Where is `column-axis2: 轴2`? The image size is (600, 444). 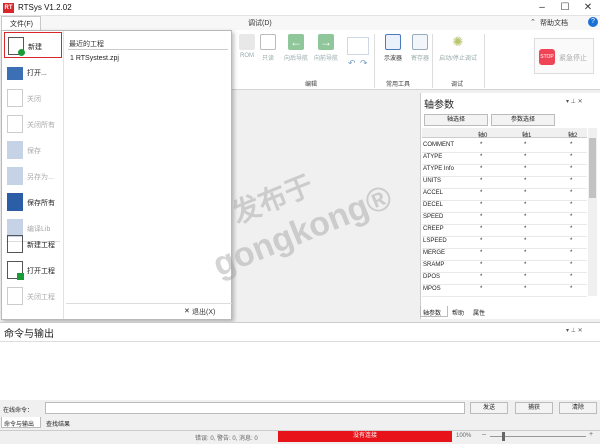 column-axis2: 轴2 is located at coordinates (572, 134).